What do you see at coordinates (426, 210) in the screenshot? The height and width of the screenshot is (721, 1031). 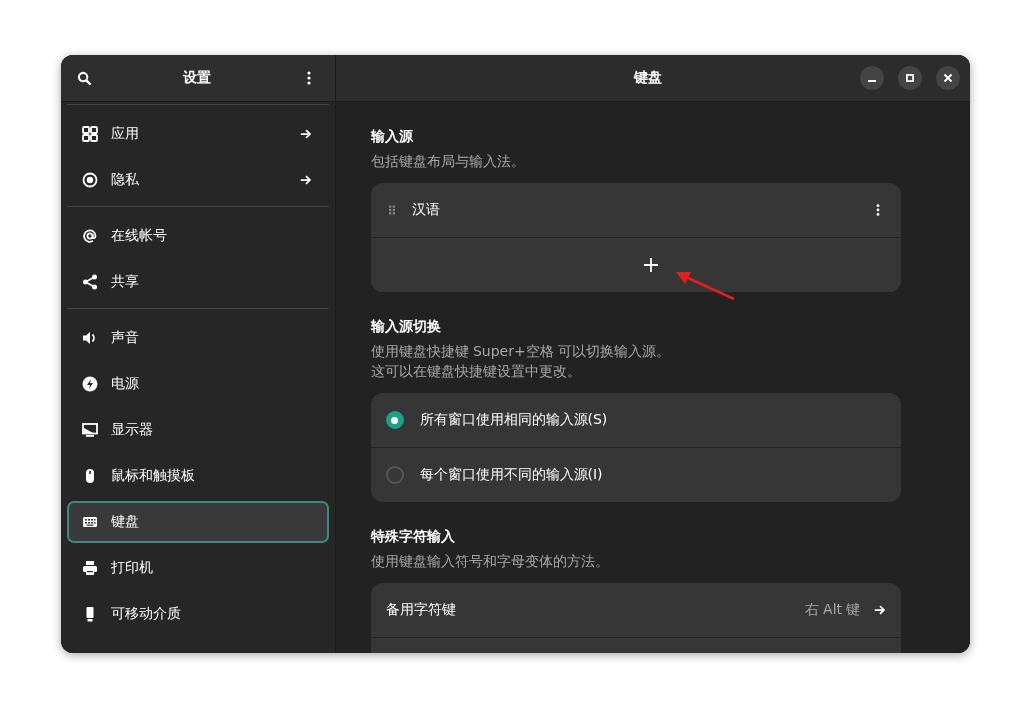 I see `input-source-label: 汉语` at bounding box center [426, 210].